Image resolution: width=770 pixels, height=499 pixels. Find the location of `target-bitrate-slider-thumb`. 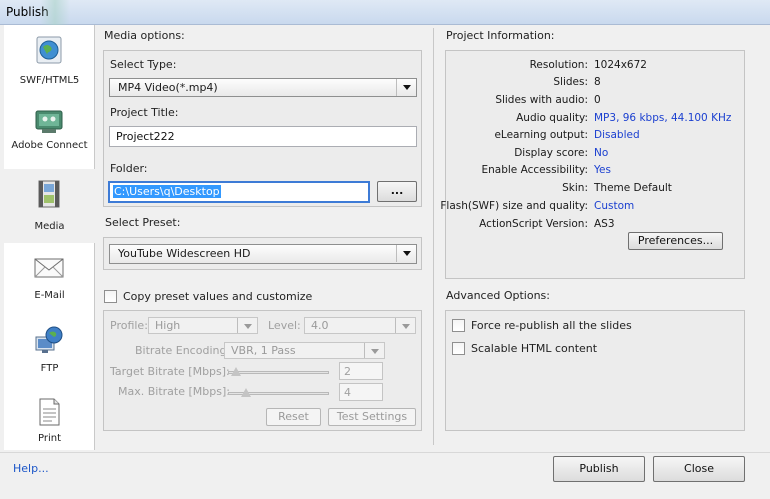

target-bitrate-slider-thumb is located at coordinates (236, 371).